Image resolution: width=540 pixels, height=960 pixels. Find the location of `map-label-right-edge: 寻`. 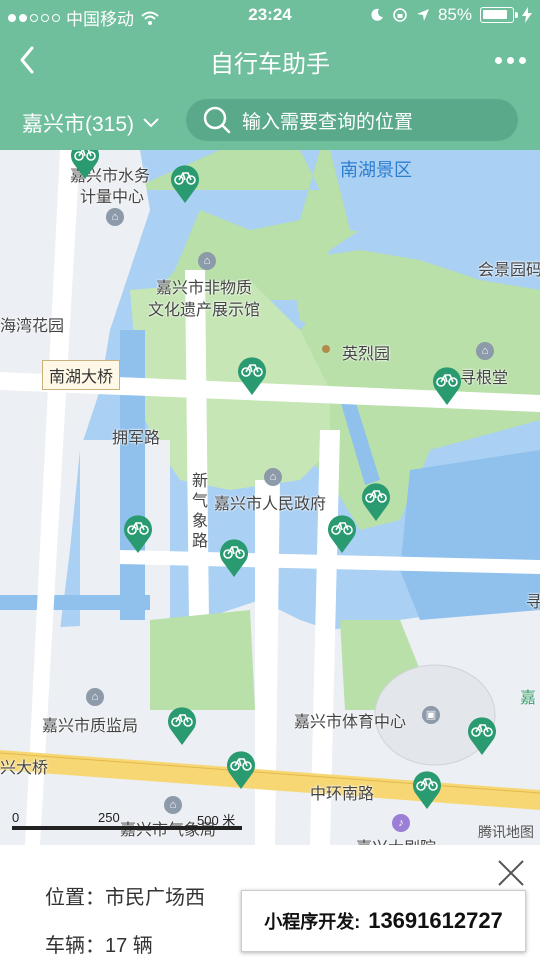

map-label-right-edge: 寻 is located at coordinates (533, 602).